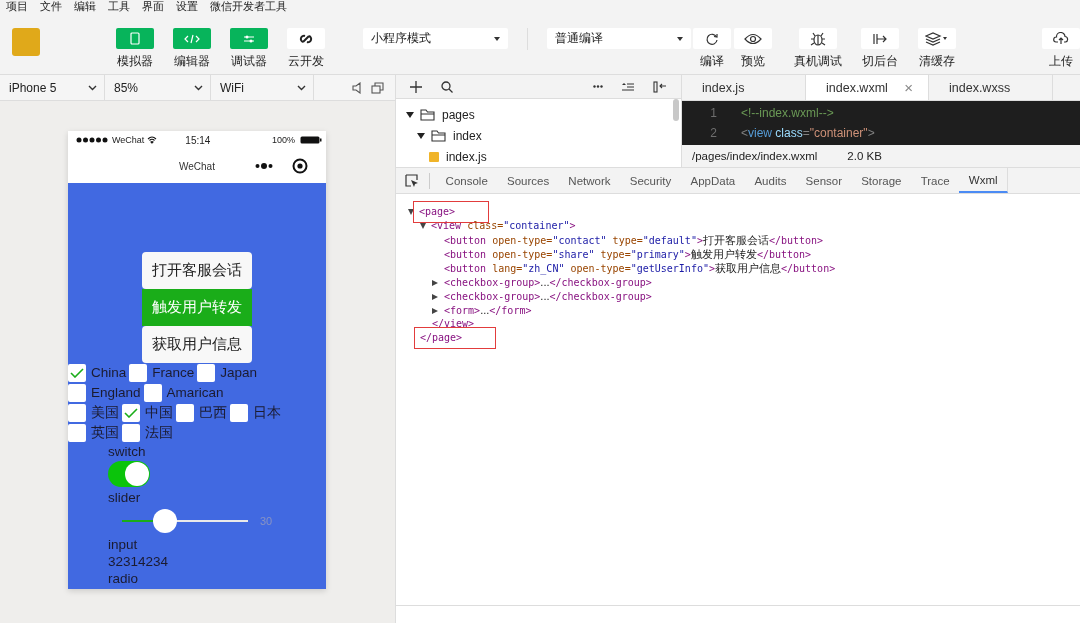 Image resolution: width=1080 pixels, height=623 pixels. What do you see at coordinates (213, 412) in the screenshot?
I see `checkbox-label: 巴西` at bounding box center [213, 412].